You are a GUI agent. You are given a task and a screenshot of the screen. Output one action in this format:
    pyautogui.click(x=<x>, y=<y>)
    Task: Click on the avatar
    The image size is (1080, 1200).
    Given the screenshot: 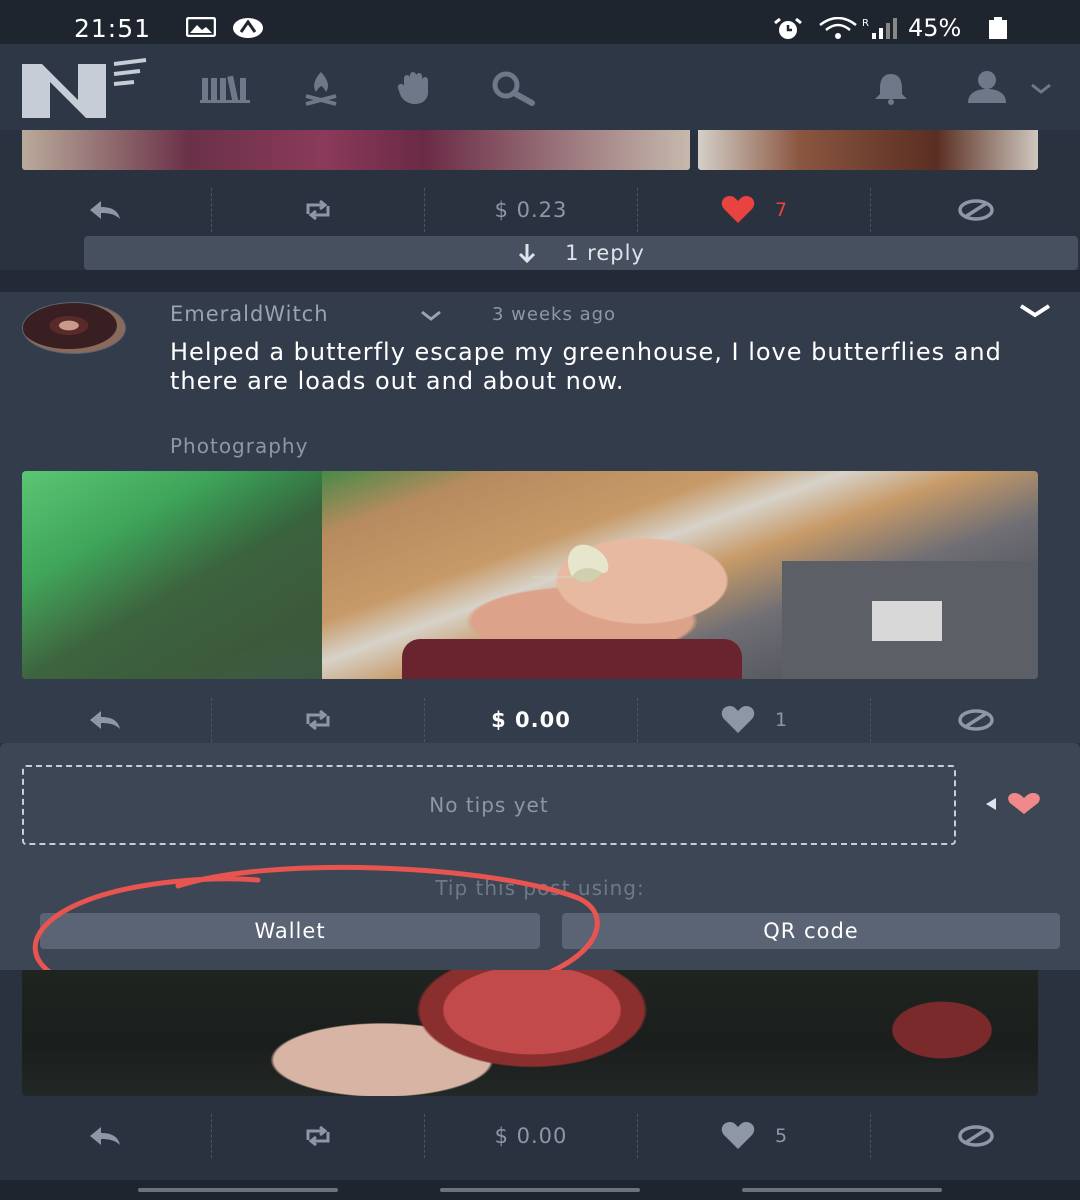 What is the action you would take?
    pyautogui.click(x=74, y=328)
    